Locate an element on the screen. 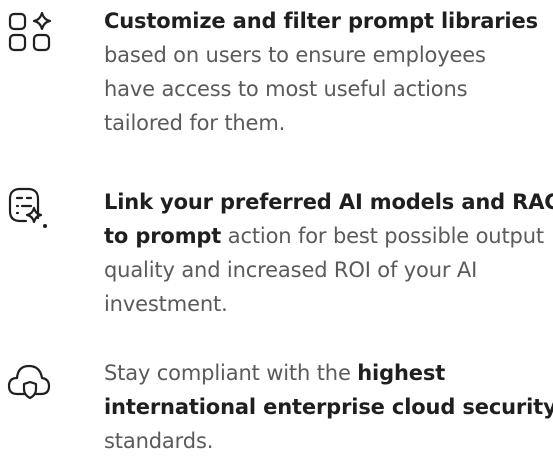 The width and height of the screenshot is (553, 458). feature-body: investment. is located at coordinates (166, 304).